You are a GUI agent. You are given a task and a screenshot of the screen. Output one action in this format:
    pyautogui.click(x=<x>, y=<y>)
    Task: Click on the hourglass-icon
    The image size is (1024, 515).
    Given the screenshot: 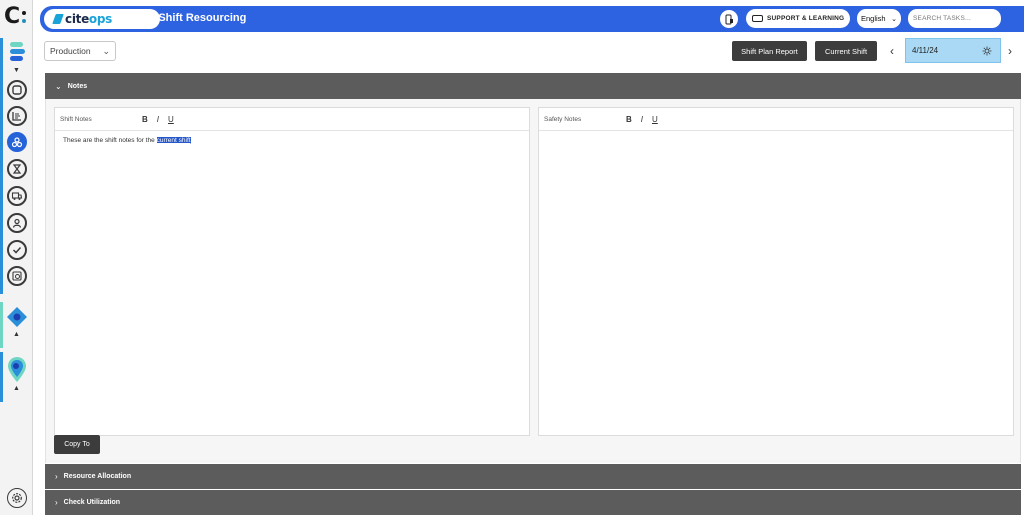 What is the action you would take?
    pyautogui.click(x=17, y=169)
    